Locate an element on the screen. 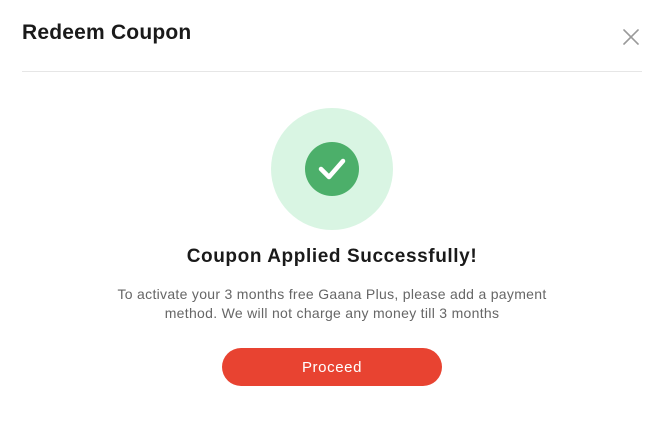  close-icon is located at coordinates (631, 37).